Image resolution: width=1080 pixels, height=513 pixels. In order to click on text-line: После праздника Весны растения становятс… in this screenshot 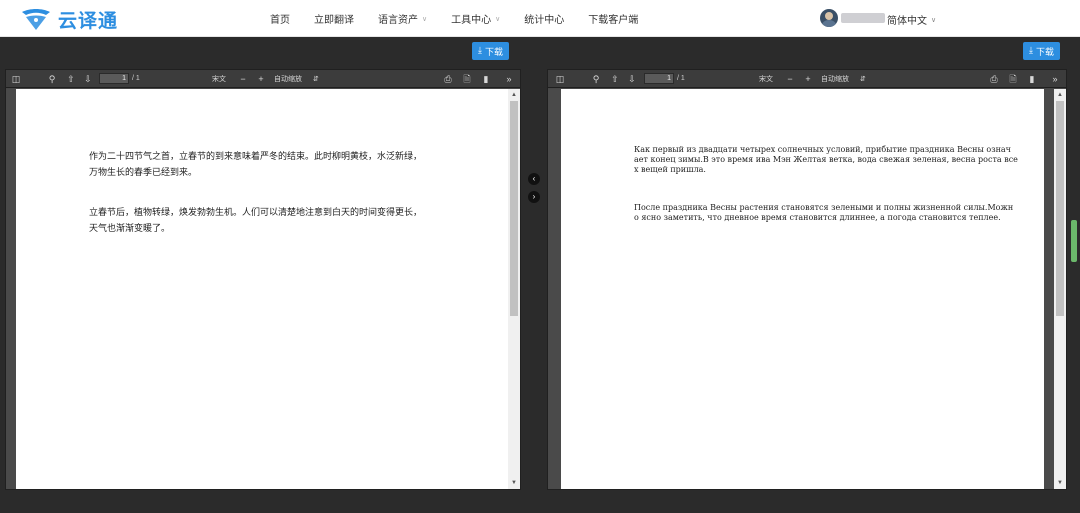, I will do `click(824, 207)`.